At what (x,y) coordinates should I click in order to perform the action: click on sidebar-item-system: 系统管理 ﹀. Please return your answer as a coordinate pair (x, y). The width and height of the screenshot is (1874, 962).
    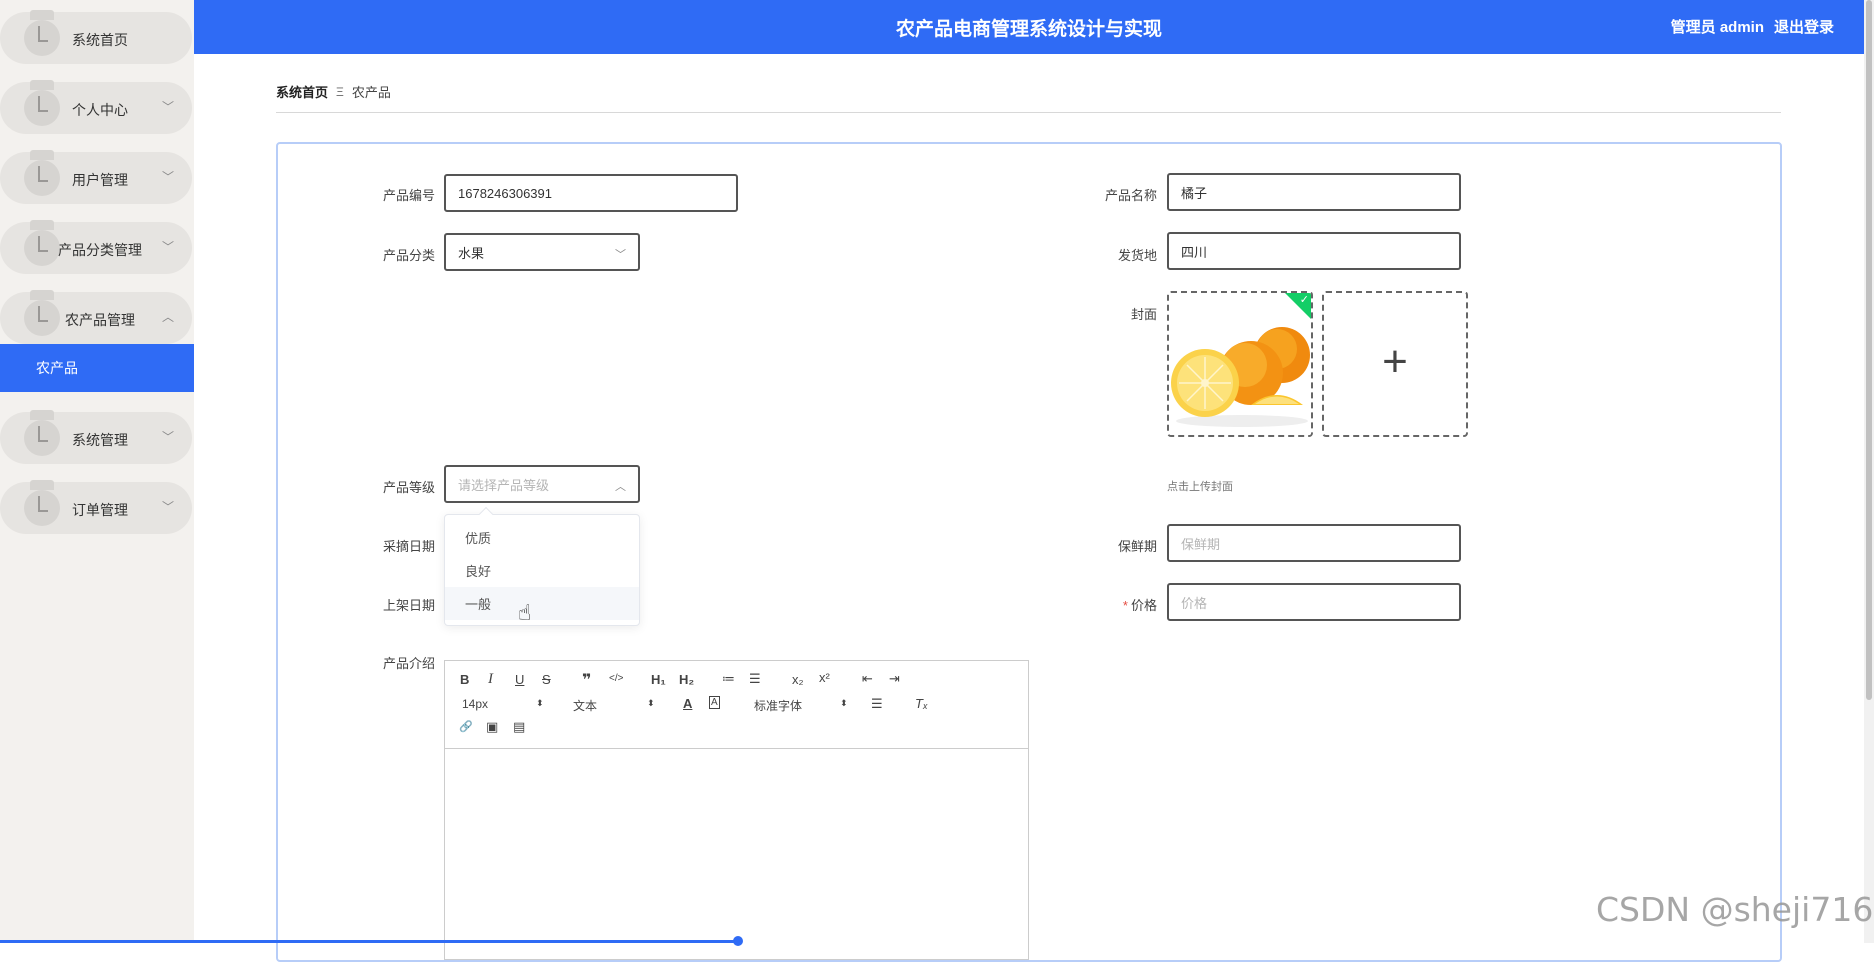
    Looking at the image, I should click on (96, 437).